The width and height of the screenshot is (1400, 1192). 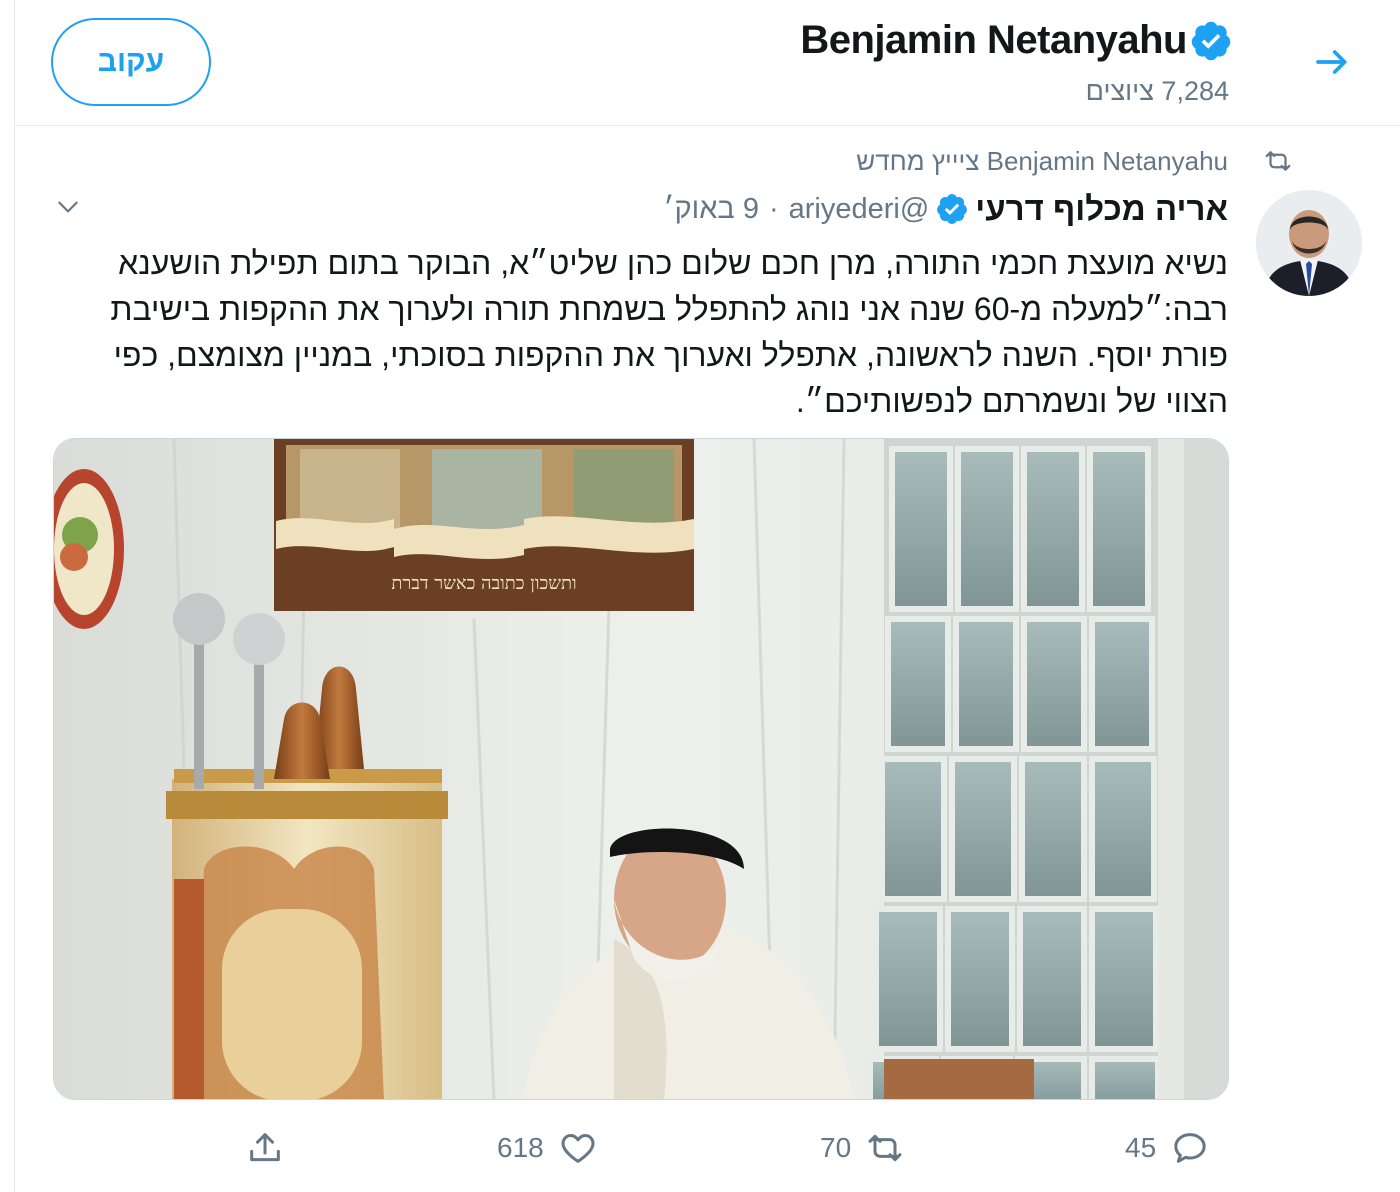 I want to click on tweet-author-name: אריה מכלוף דרעי, so click(x=1101, y=209).